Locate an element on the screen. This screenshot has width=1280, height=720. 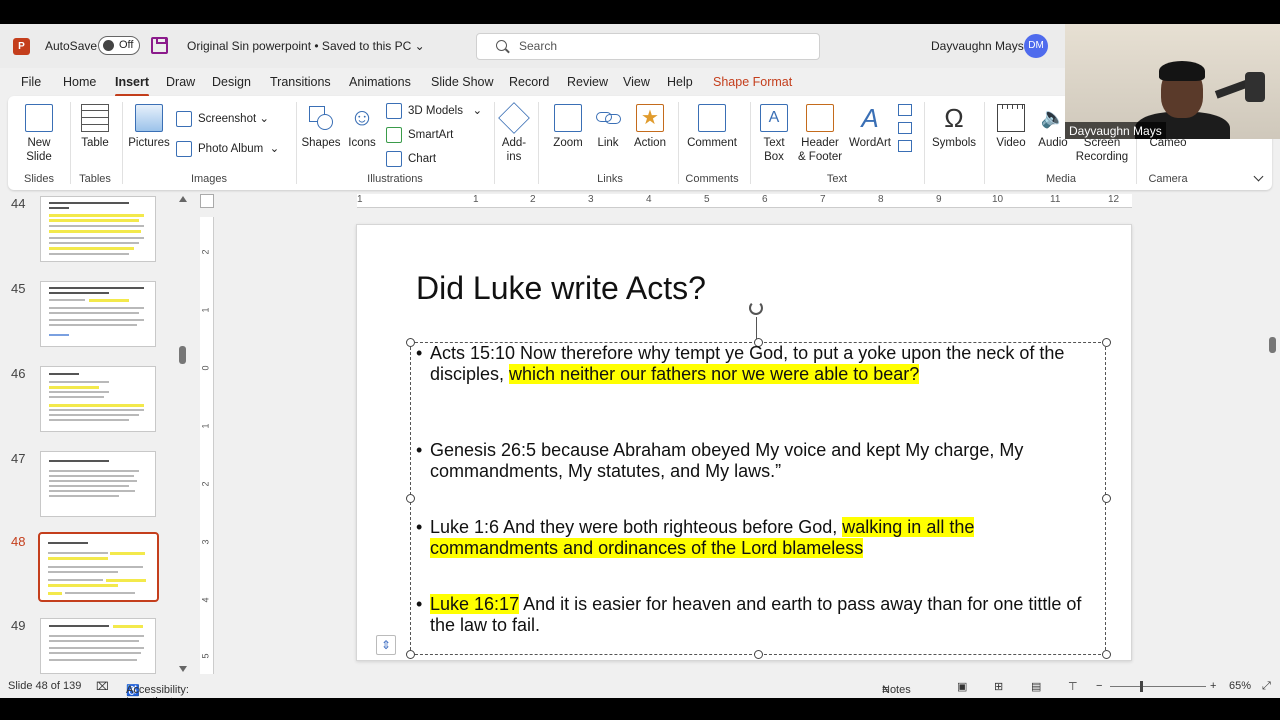
tab-review: Review is located at coordinates (587, 82).